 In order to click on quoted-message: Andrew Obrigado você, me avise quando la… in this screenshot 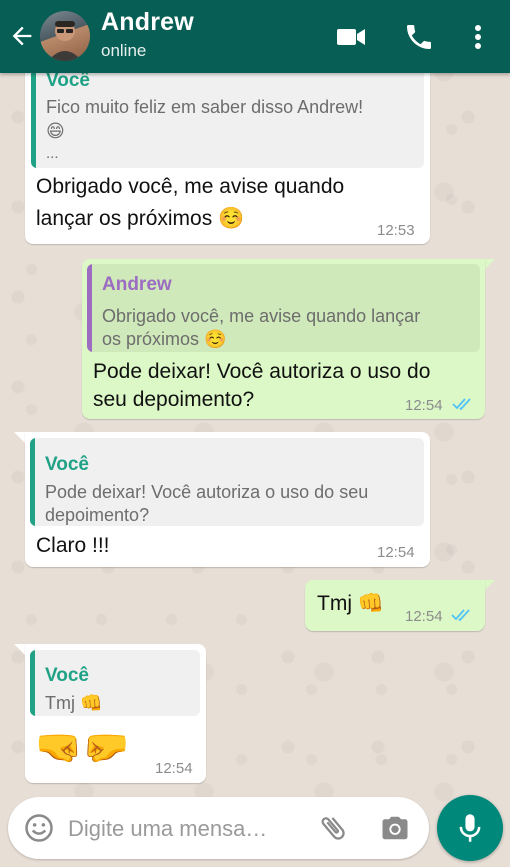, I will do `click(283, 308)`.